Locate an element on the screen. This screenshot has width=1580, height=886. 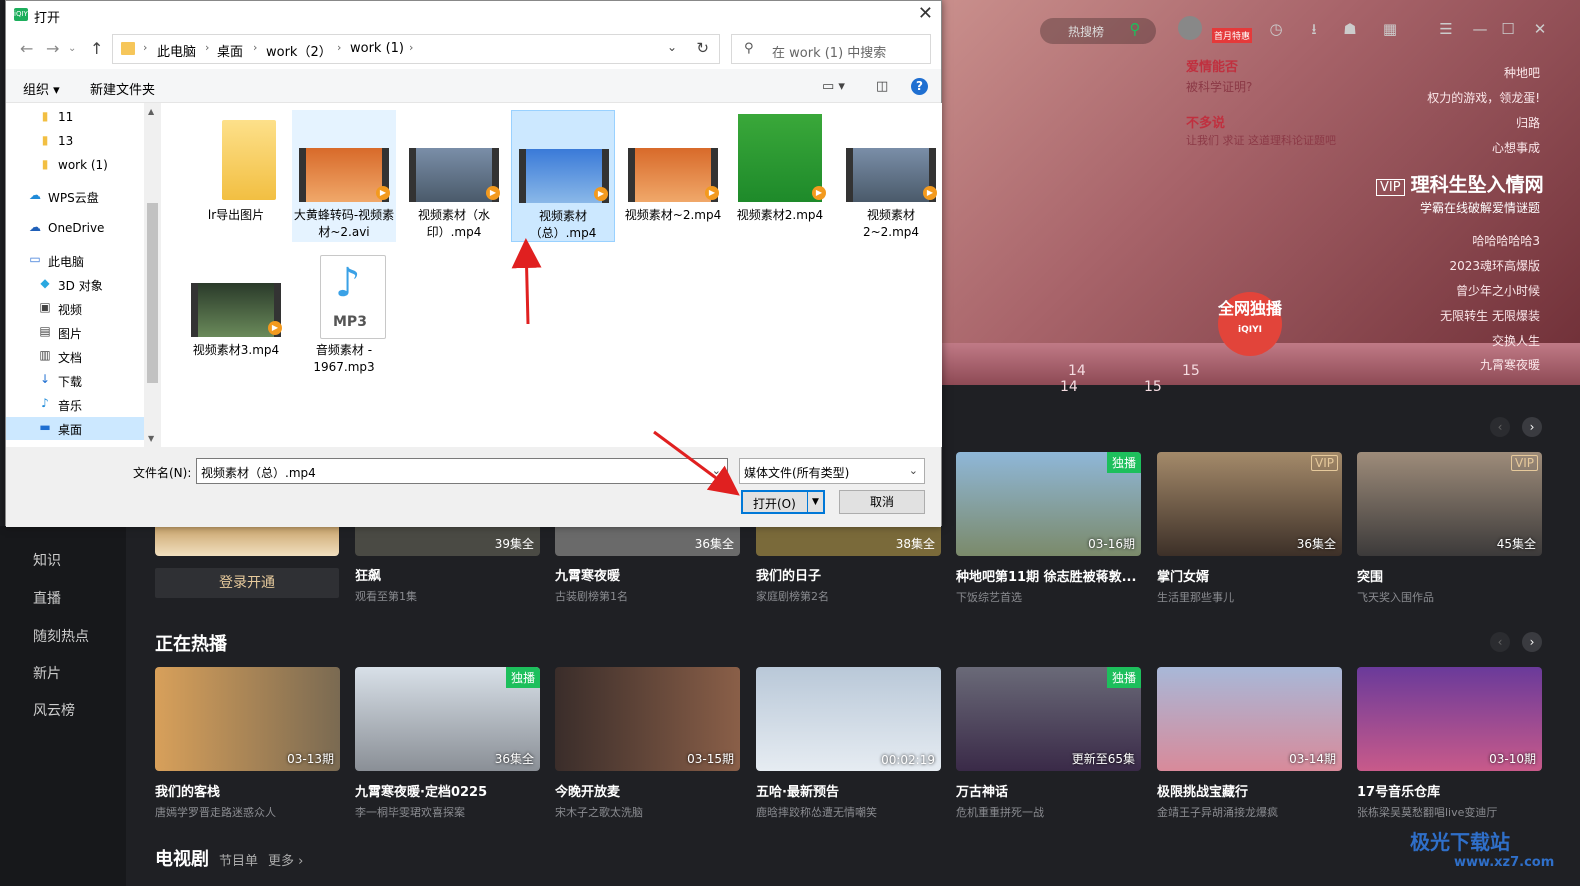
video-card-thumb: 36集全 is located at coordinates (647, 541).